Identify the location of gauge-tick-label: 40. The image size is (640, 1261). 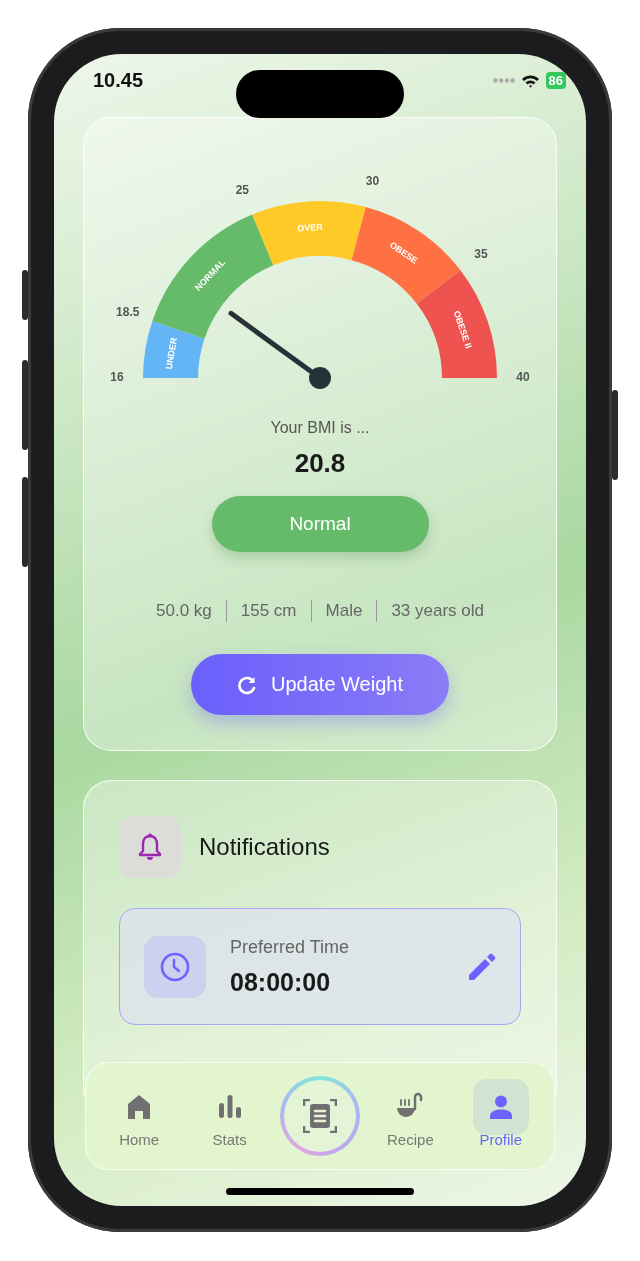
(523, 377).